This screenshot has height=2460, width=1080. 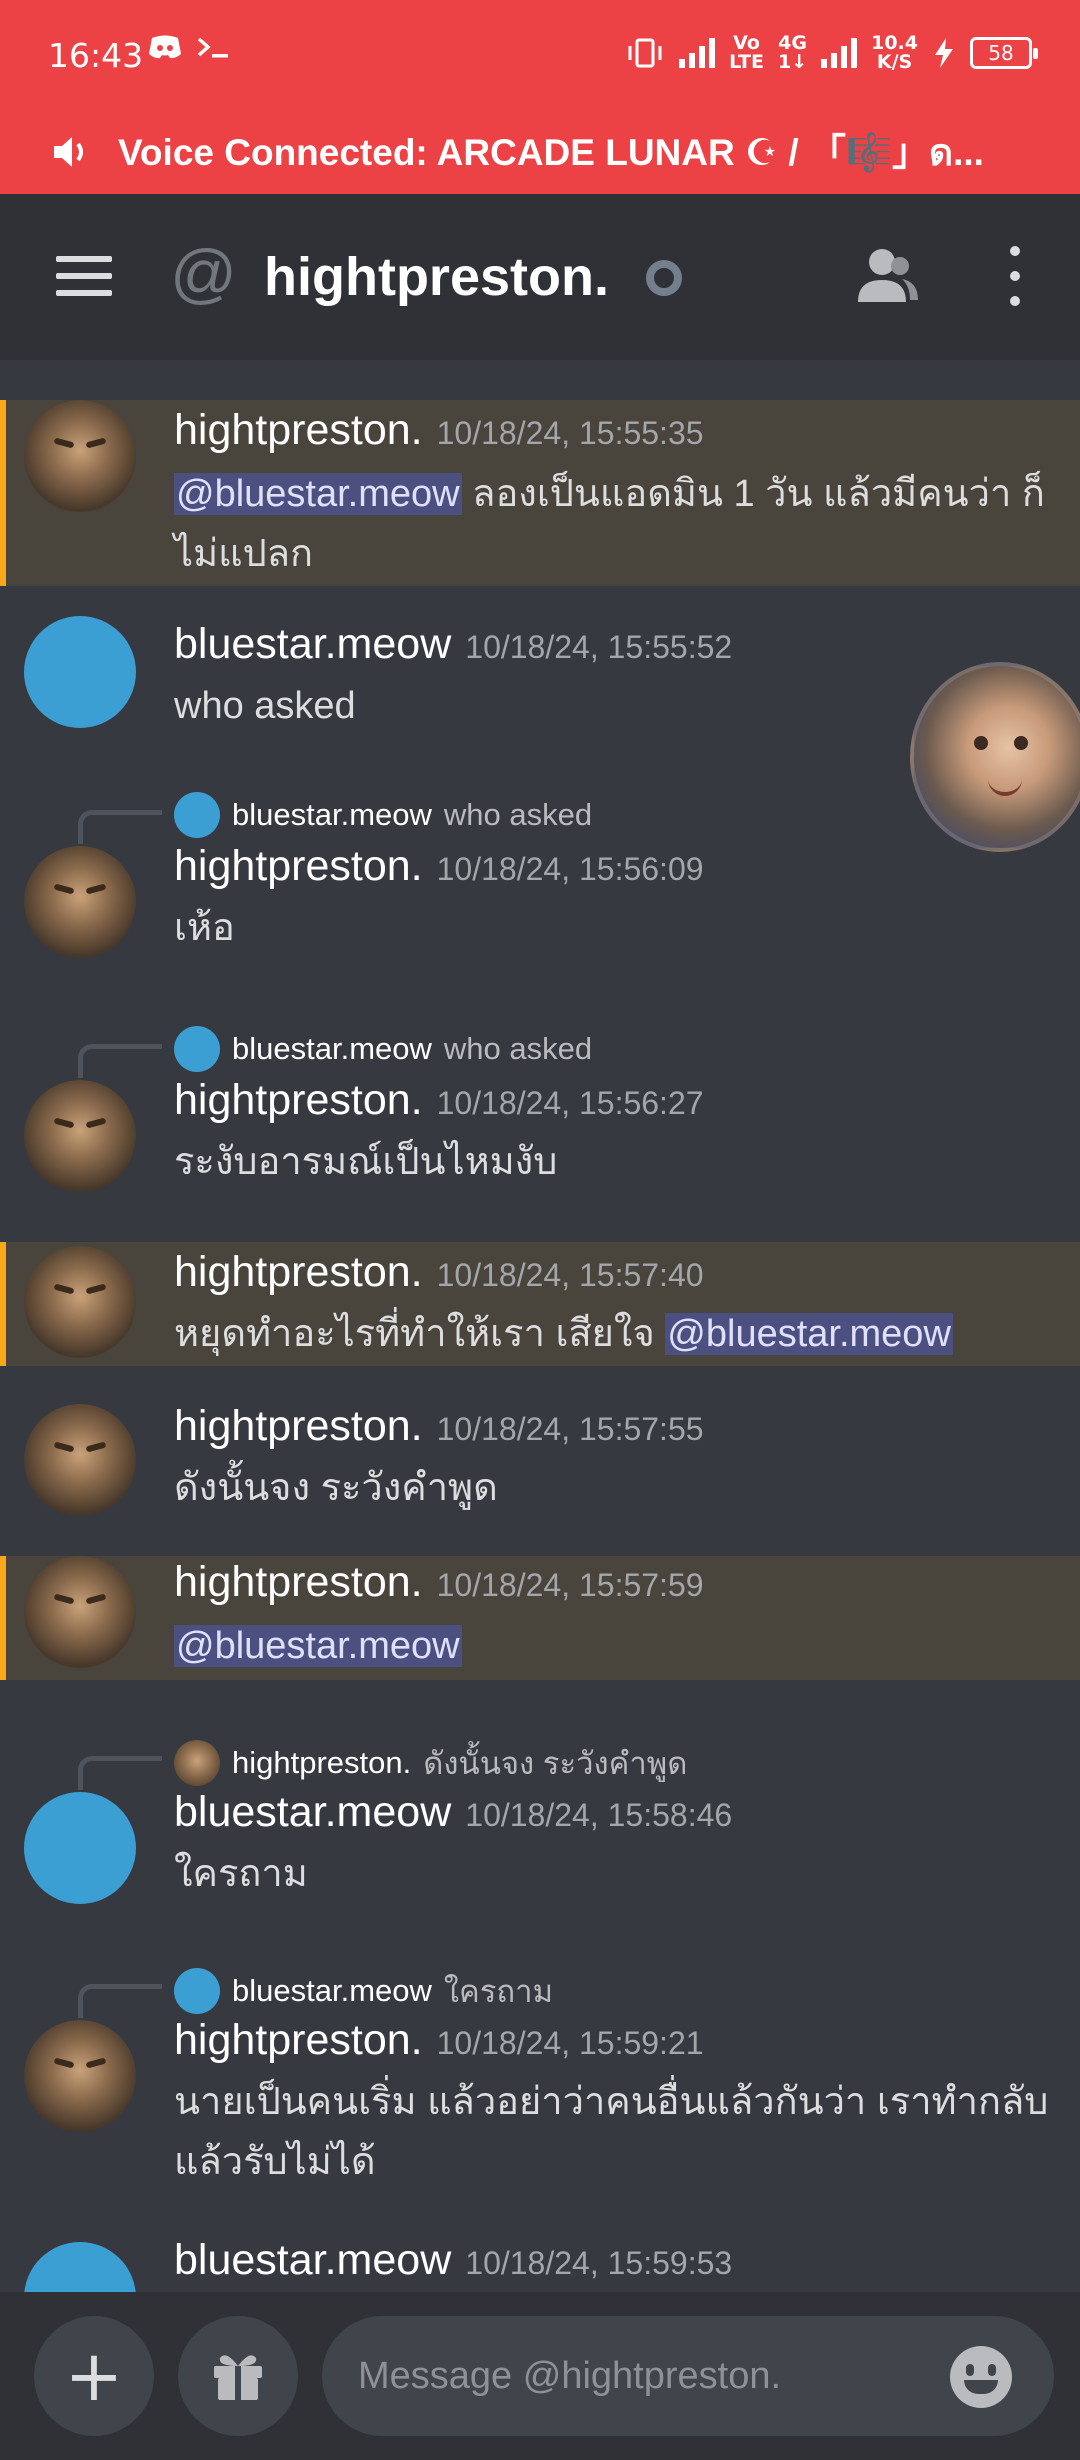 I want to click on signal-icon, so click(x=697, y=53).